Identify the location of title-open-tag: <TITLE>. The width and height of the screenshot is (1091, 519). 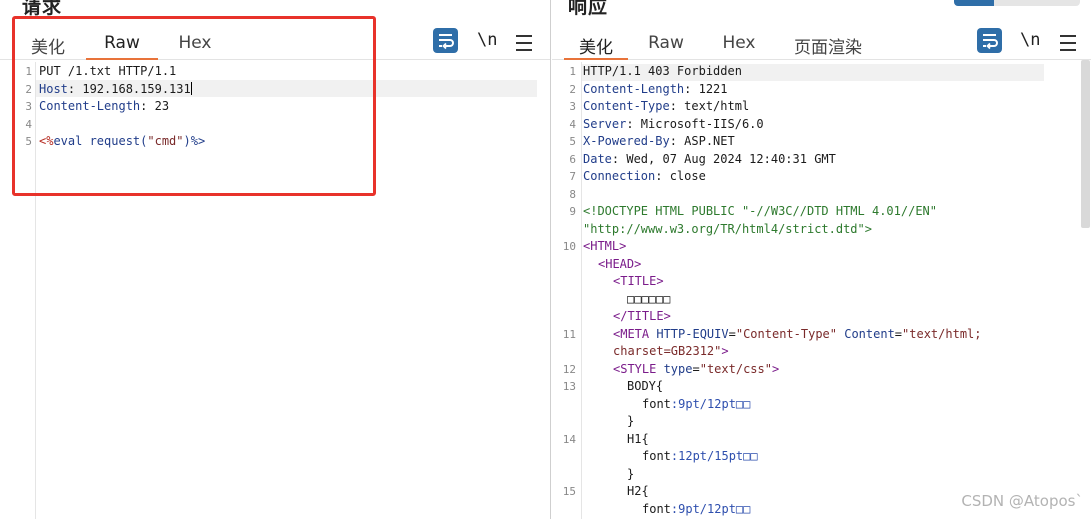
(638, 281).